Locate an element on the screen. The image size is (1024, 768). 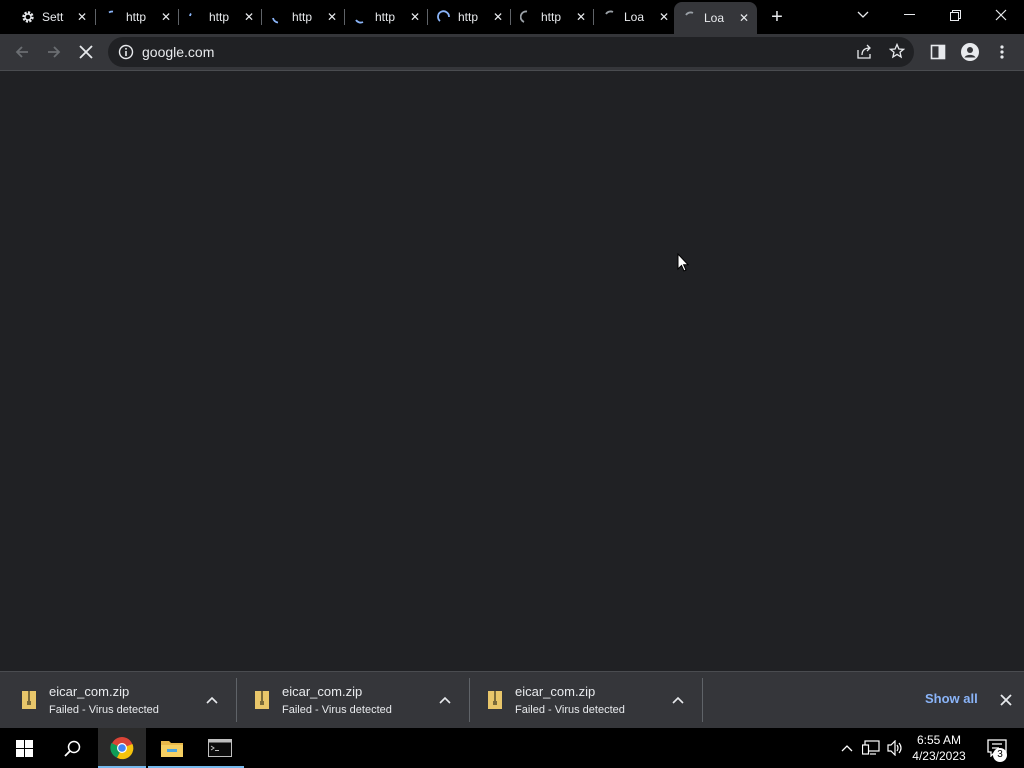
windows-logo-icon is located at coordinates (24, 748).